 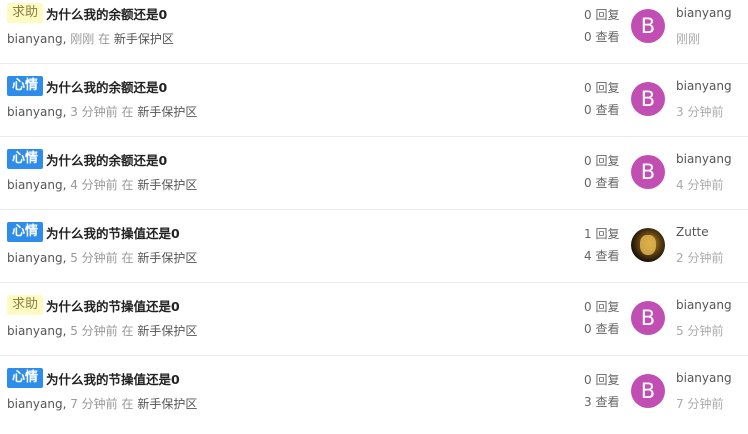 What do you see at coordinates (602, 256) in the screenshot?
I see `view-count: 4 查看` at bounding box center [602, 256].